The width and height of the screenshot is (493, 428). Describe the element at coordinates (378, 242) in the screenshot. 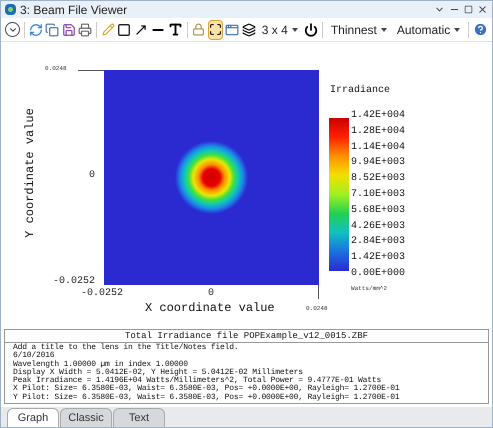

I see `legend-tick: 2.84E+003` at that location.